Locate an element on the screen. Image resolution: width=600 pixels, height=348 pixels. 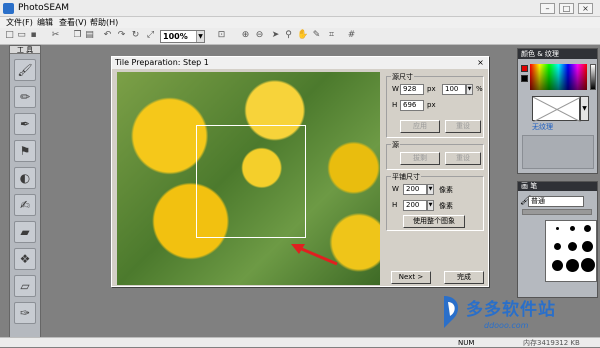
tile-width-input: 200 is located at coordinates (415, 189).